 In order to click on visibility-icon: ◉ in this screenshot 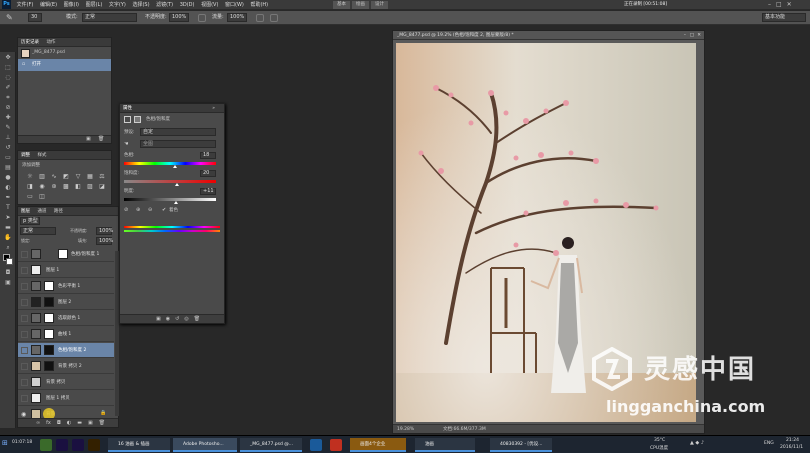, I will do `click(24, 414)`.